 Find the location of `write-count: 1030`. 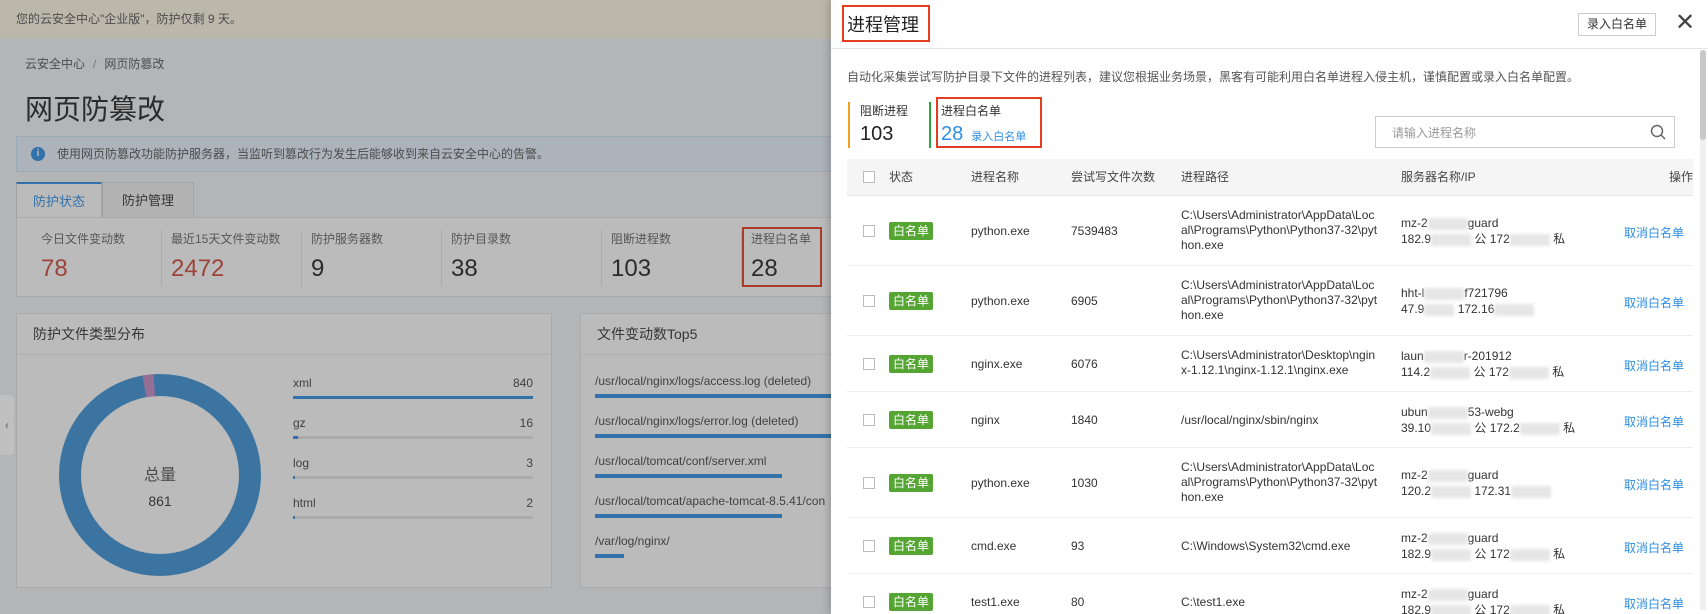

write-count: 1030 is located at coordinates (1084, 483).